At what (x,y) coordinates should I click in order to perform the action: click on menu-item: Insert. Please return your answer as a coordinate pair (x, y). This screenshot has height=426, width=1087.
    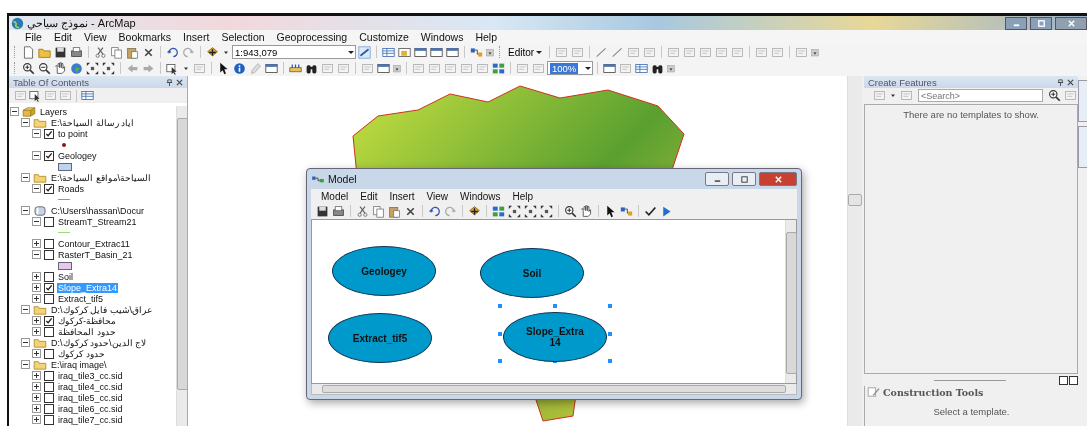
    Looking at the image, I should click on (402, 196).